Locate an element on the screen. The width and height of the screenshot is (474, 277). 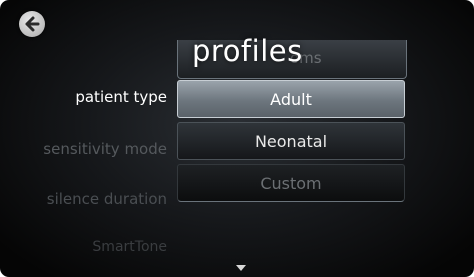
sensitivity-mode-label: sensitivity mode is located at coordinates (105, 149).